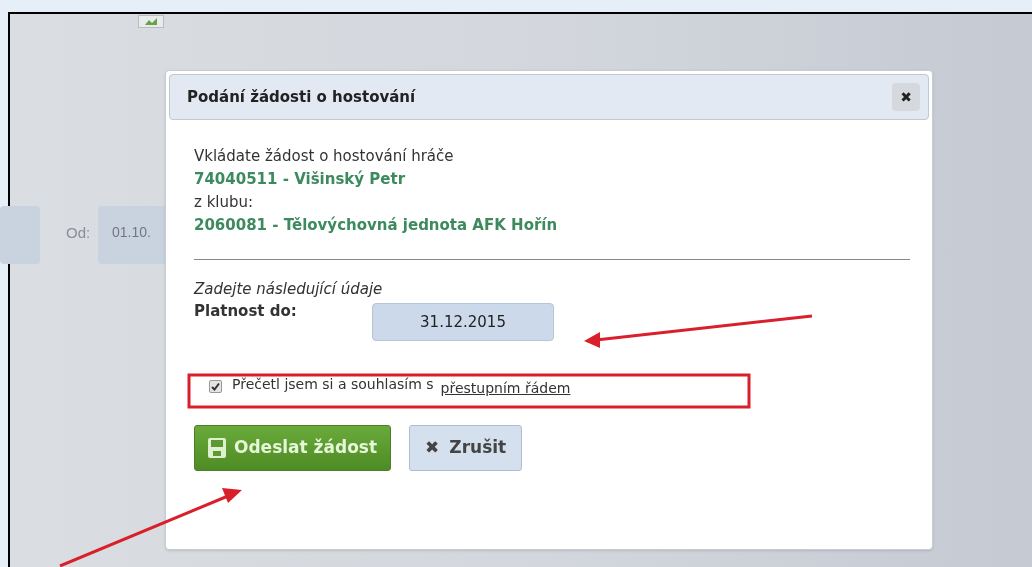 The width and height of the screenshot is (1032, 567). What do you see at coordinates (224, 202) in the screenshot?
I see `club-label: z klubu:` at bounding box center [224, 202].